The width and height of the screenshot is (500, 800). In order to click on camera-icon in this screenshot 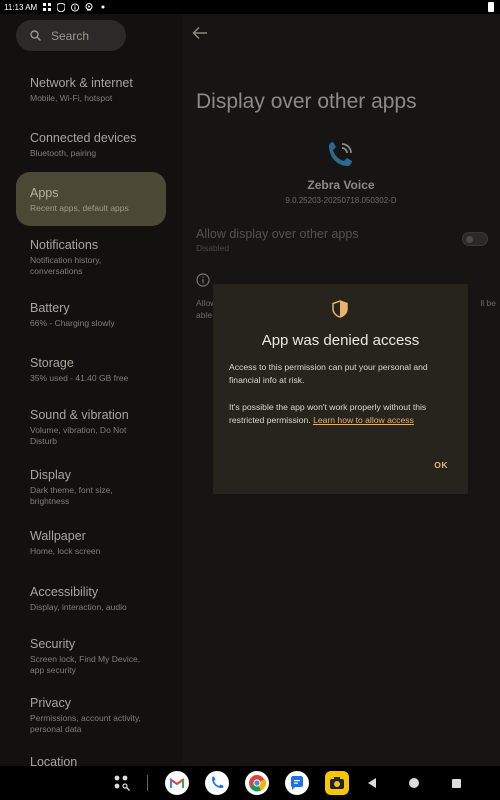, I will do `click(337, 783)`.